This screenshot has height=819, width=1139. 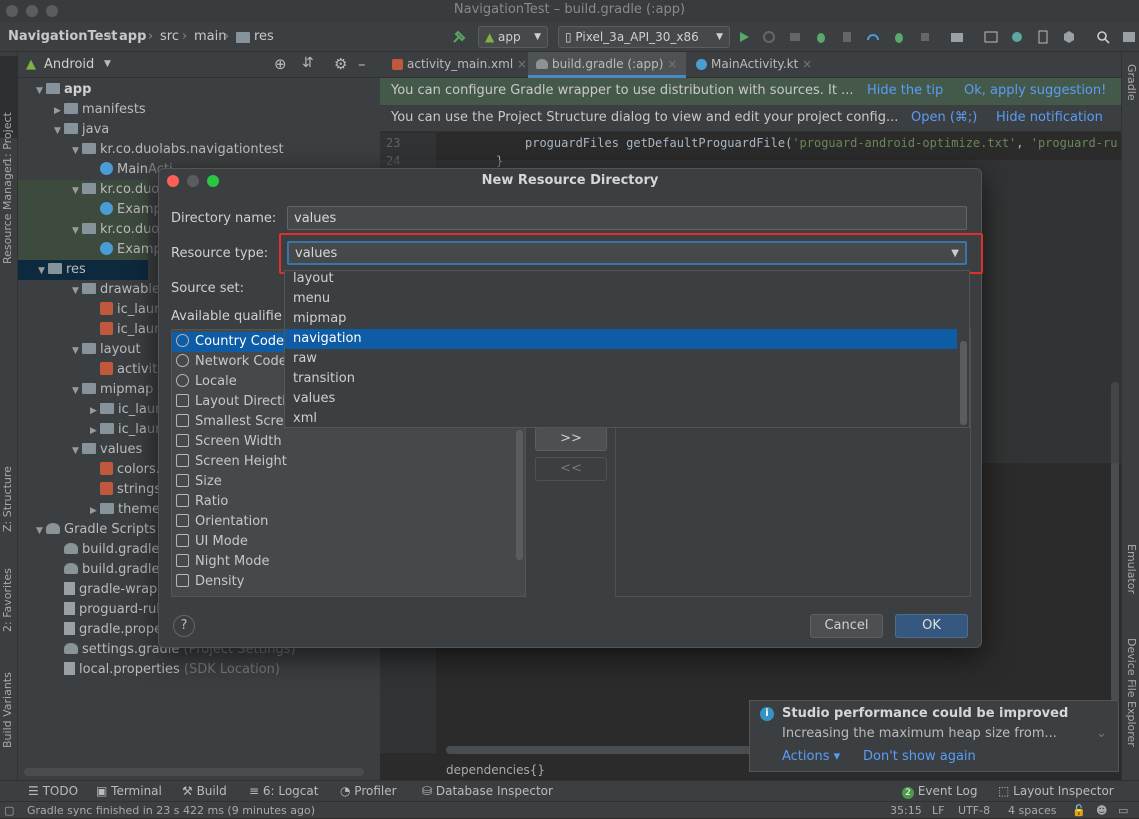 What do you see at coordinates (169, 36) in the screenshot?
I see `breadcrumb-src: src` at bounding box center [169, 36].